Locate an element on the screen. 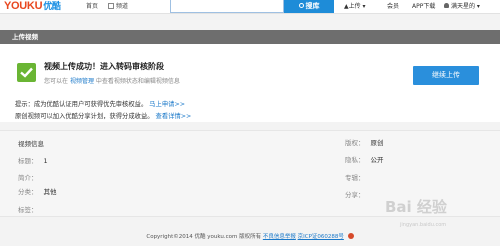 The height and width of the screenshot is (246, 500). nav-user-menu: 满天星的 ▾ is located at coordinates (462, 5).